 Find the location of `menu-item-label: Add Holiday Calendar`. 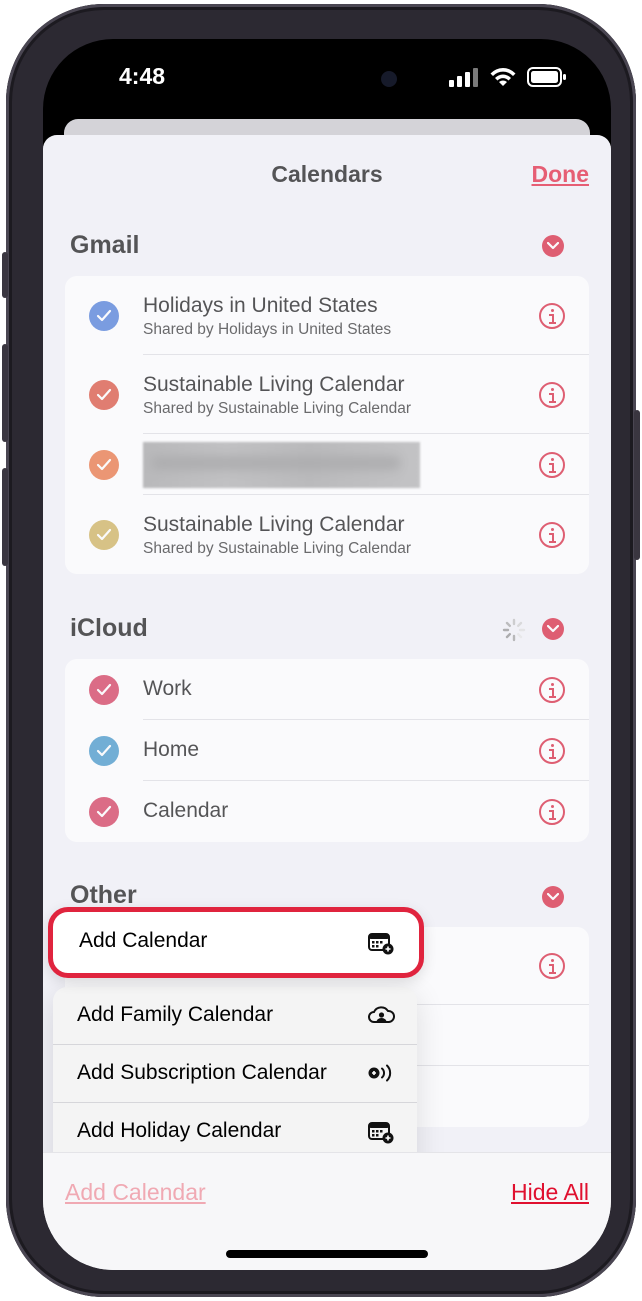

menu-item-label: Add Holiday Calendar is located at coordinates (179, 1130).